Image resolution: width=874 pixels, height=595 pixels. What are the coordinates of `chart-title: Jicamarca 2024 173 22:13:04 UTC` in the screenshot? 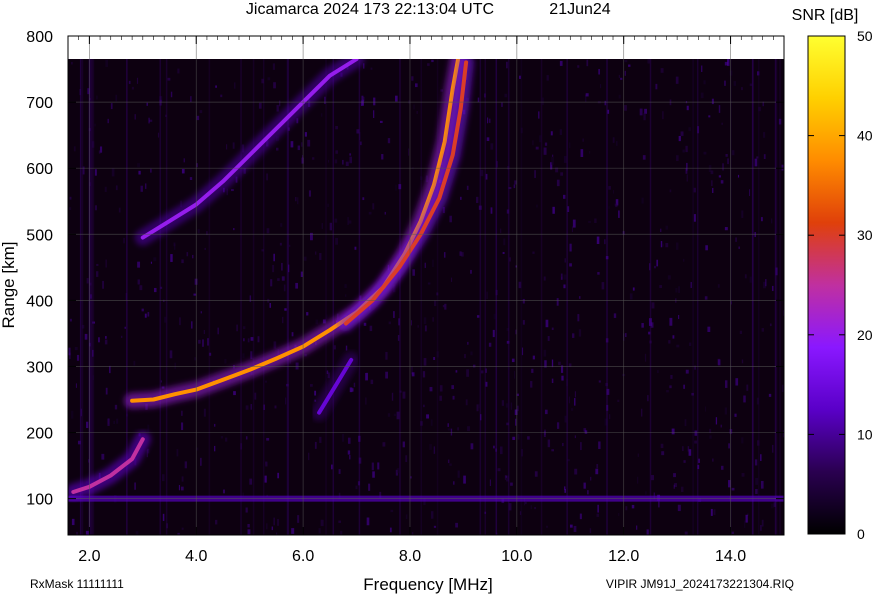 It's located at (370, 9).